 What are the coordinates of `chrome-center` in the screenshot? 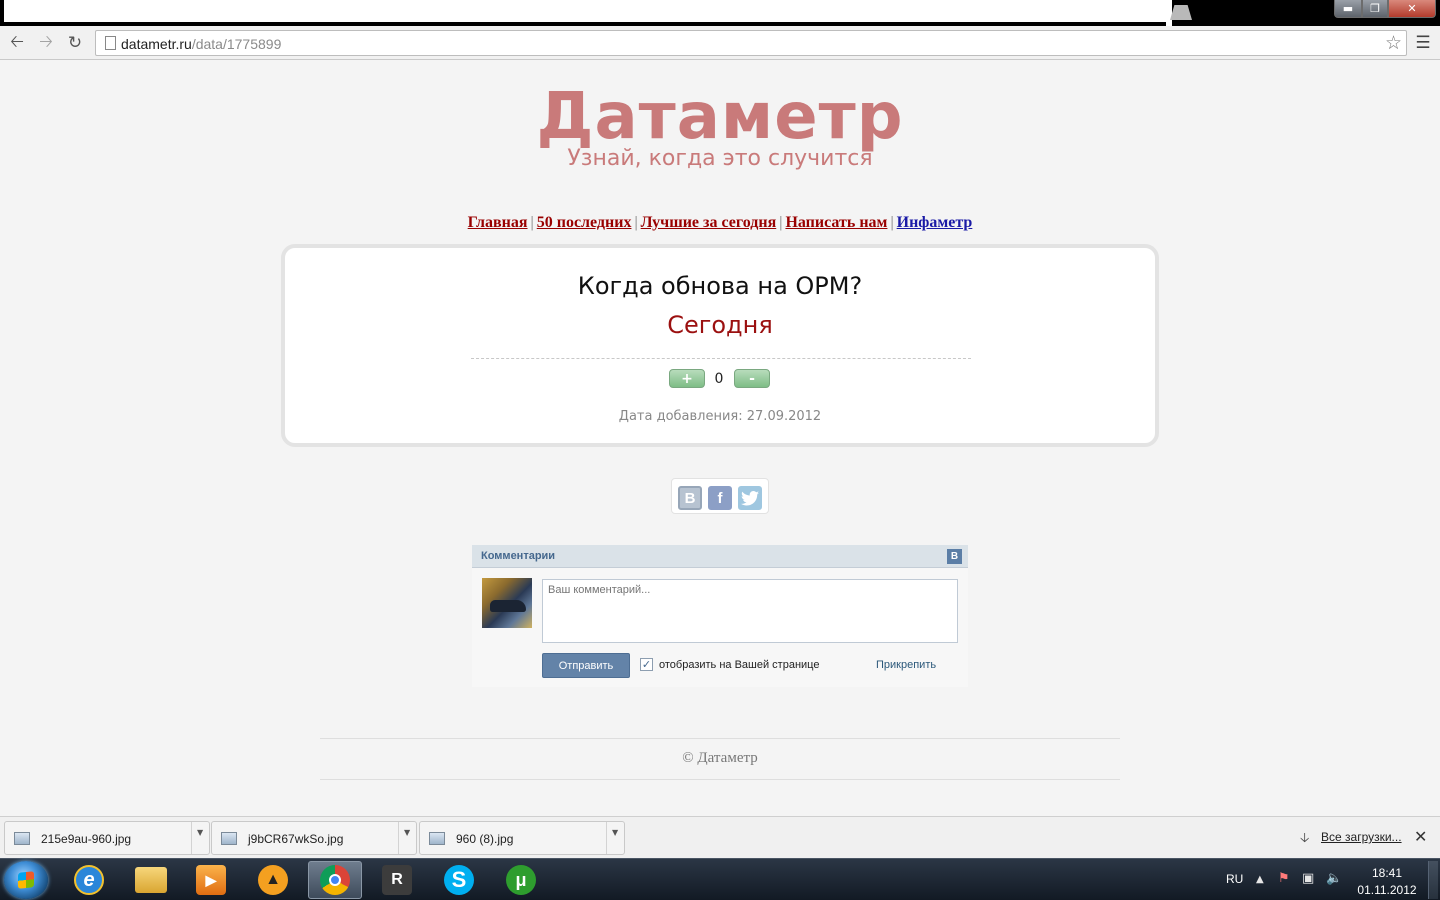 It's located at (335, 880).